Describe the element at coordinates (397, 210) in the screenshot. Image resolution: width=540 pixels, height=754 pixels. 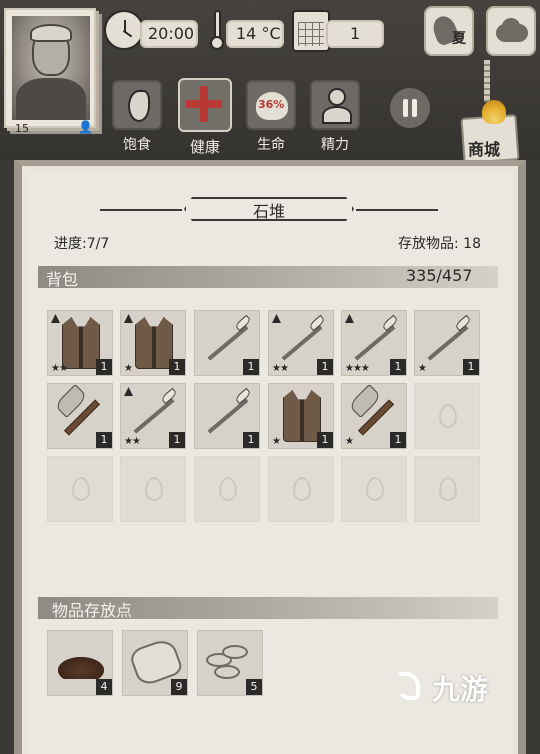
I see `title-ornament-right` at that location.